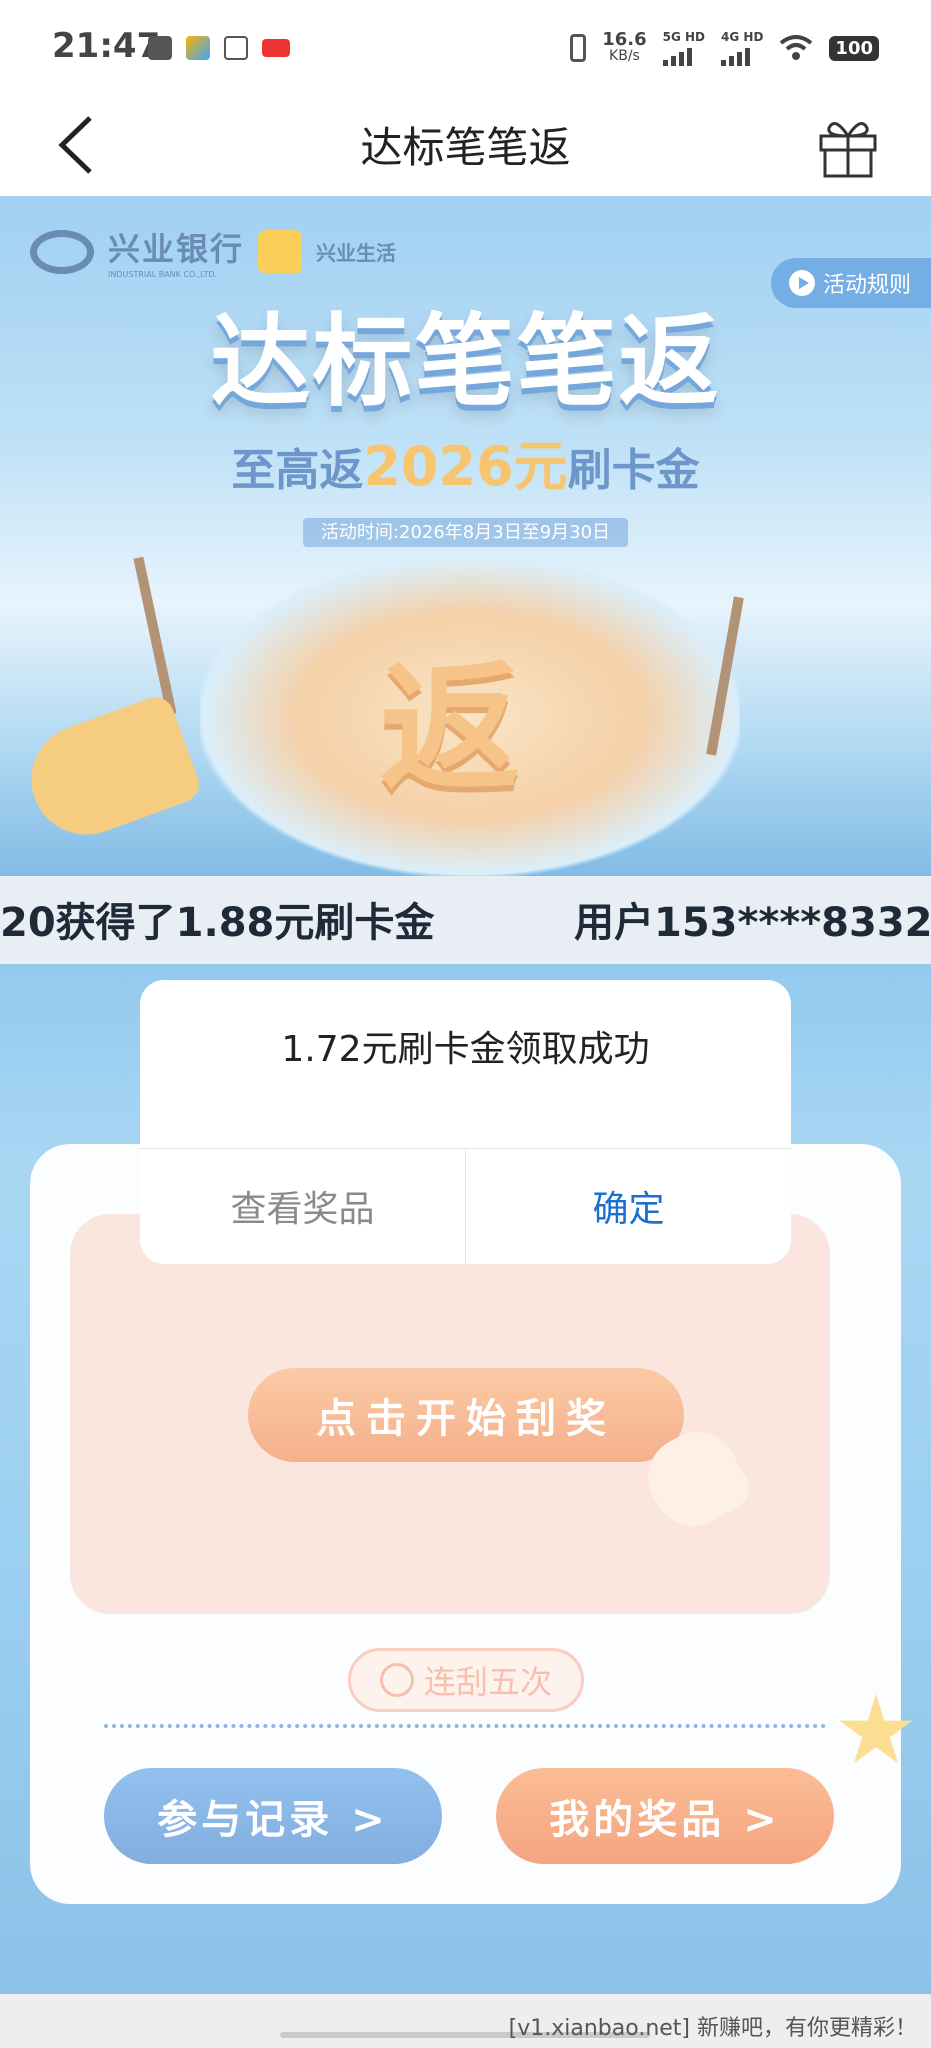 The width and height of the screenshot is (931, 2048). I want to click on ticker-item: 用户153****8332, so click(752, 923).